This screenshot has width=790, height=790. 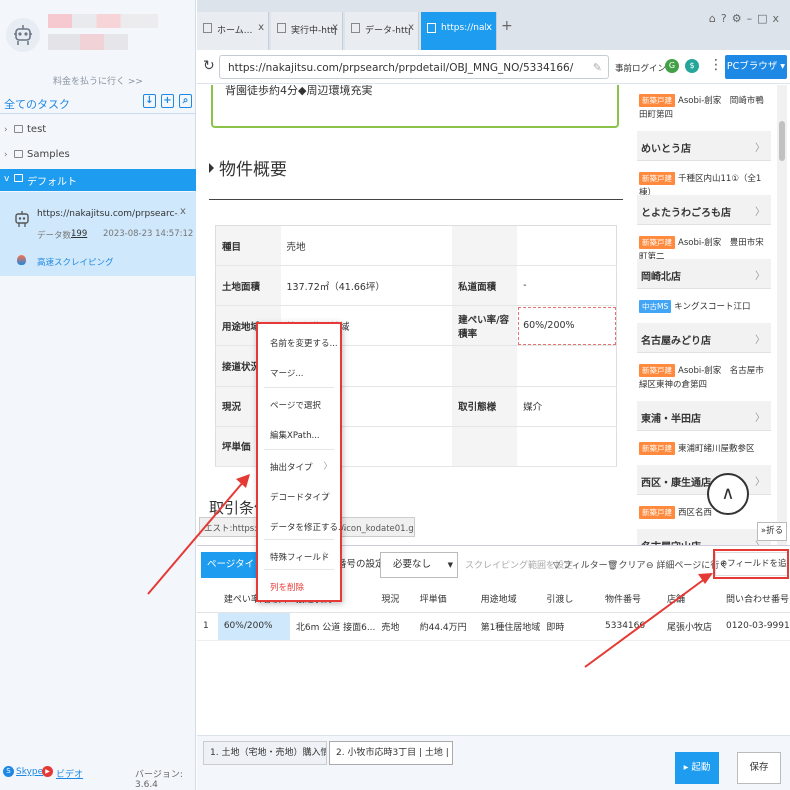 I want to click on shop-header: 西区・康生通店 〉, so click(x=704, y=480).